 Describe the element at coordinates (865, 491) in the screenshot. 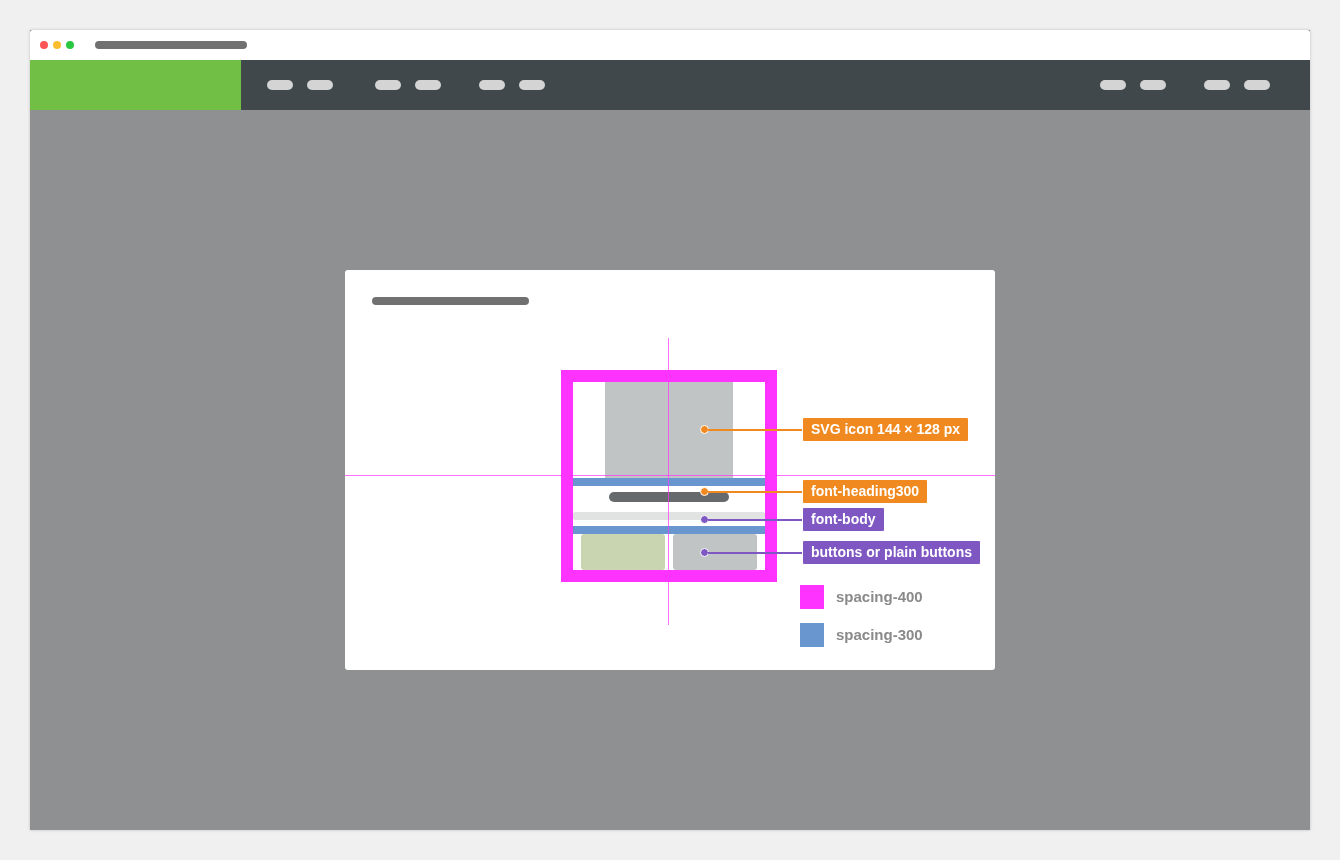

I see `annotation-label: font-heading300` at that location.